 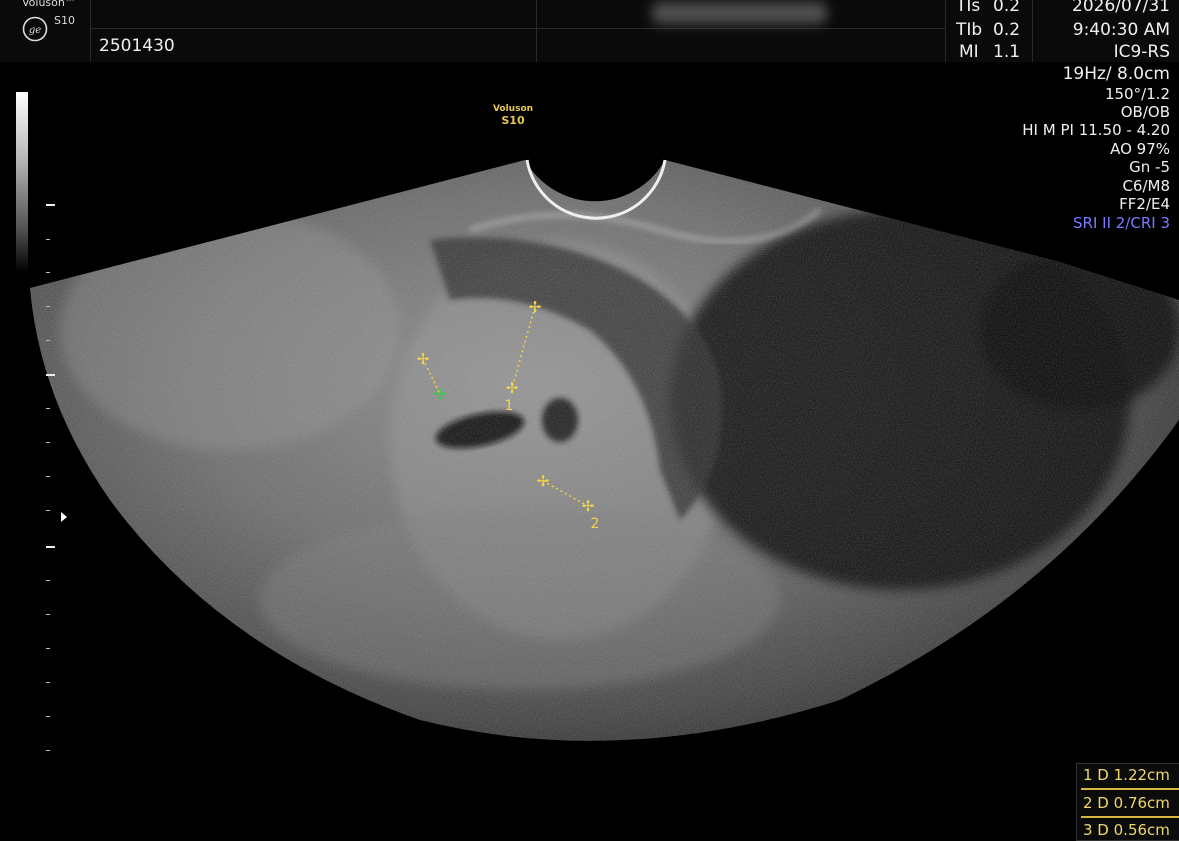 I want to click on active-caliper-marker: ✢, so click(x=440, y=394).